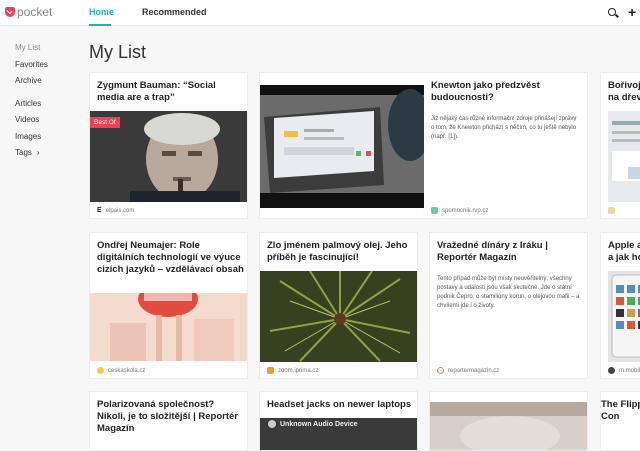 The width and height of the screenshot is (640, 451). What do you see at coordinates (127, 370) in the screenshot?
I see `source-domain: ceskaskola.cz` at bounding box center [127, 370].